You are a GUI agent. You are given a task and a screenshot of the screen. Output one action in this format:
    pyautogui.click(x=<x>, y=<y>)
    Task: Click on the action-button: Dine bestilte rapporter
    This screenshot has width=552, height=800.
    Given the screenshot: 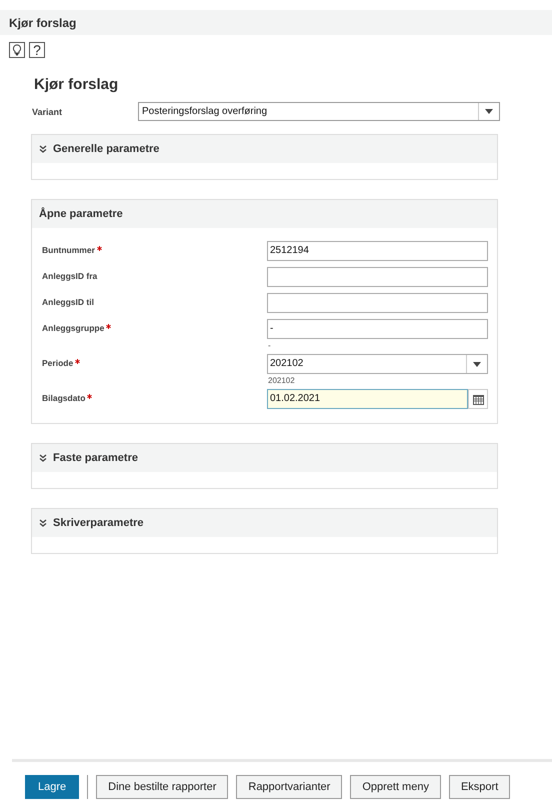 What is the action you would take?
    pyautogui.click(x=162, y=787)
    